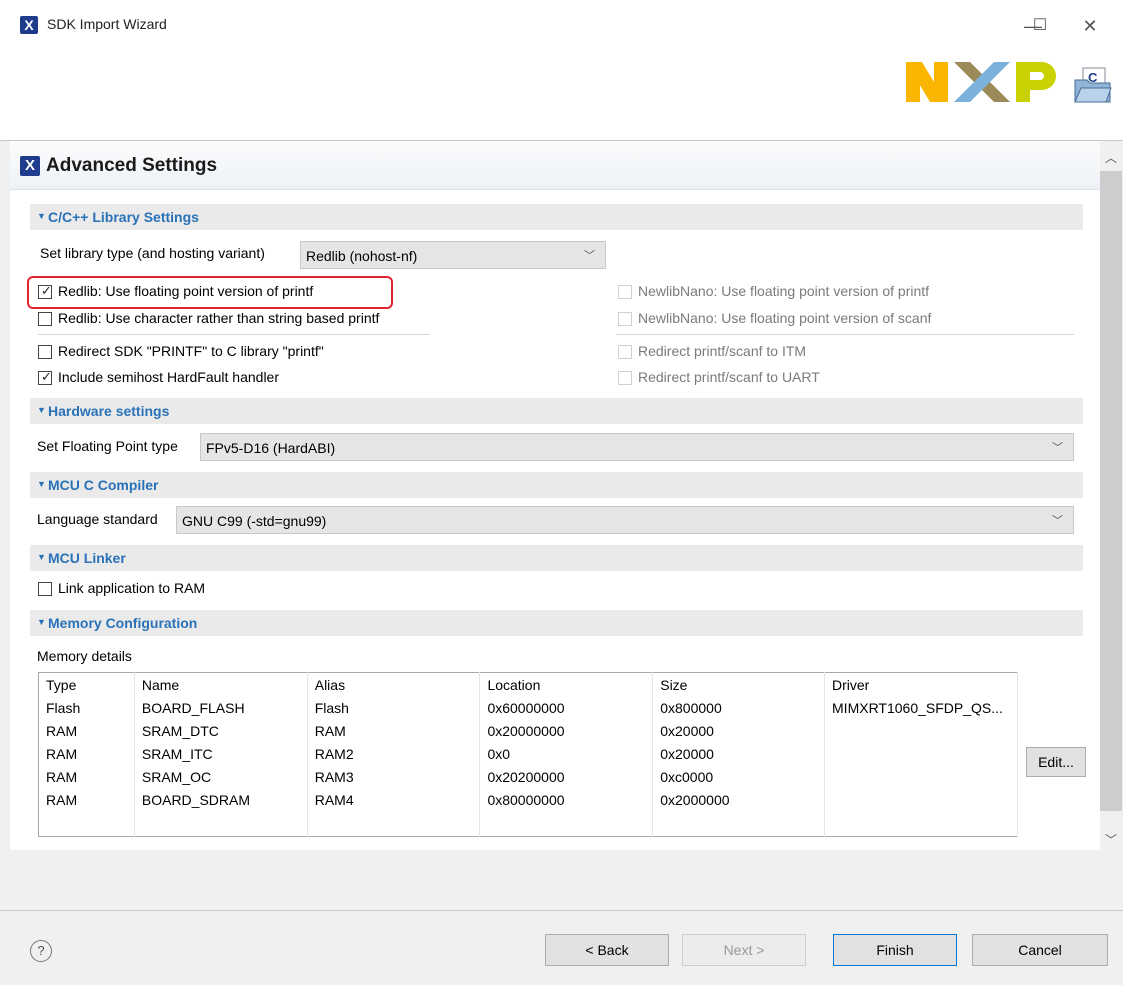 This screenshot has width=1123, height=985. I want to click on section-hardware-settings: ▼ Hardware settings, so click(556, 411).